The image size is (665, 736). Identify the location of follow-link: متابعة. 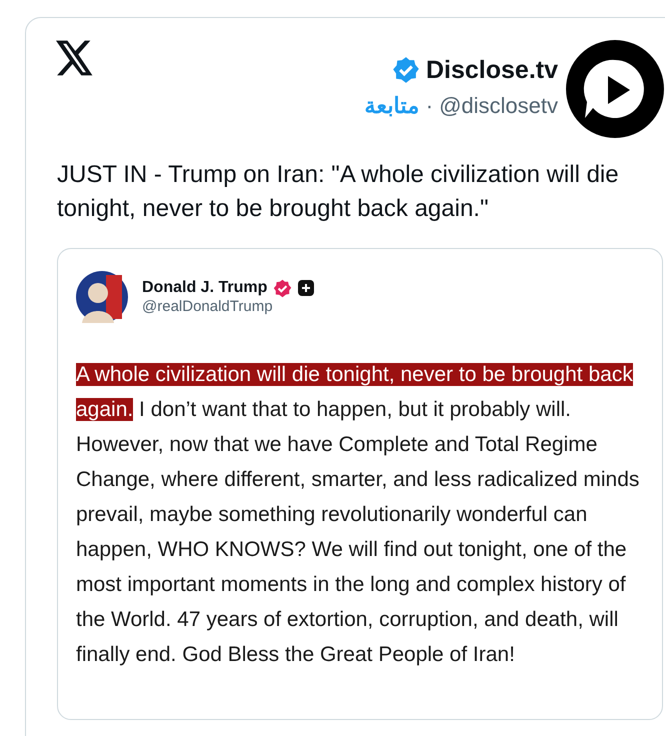
(392, 105).